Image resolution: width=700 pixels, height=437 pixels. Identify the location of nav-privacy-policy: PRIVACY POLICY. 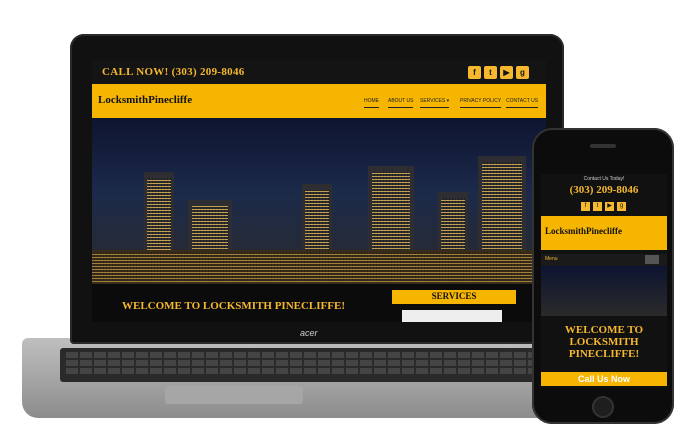
(481, 103).